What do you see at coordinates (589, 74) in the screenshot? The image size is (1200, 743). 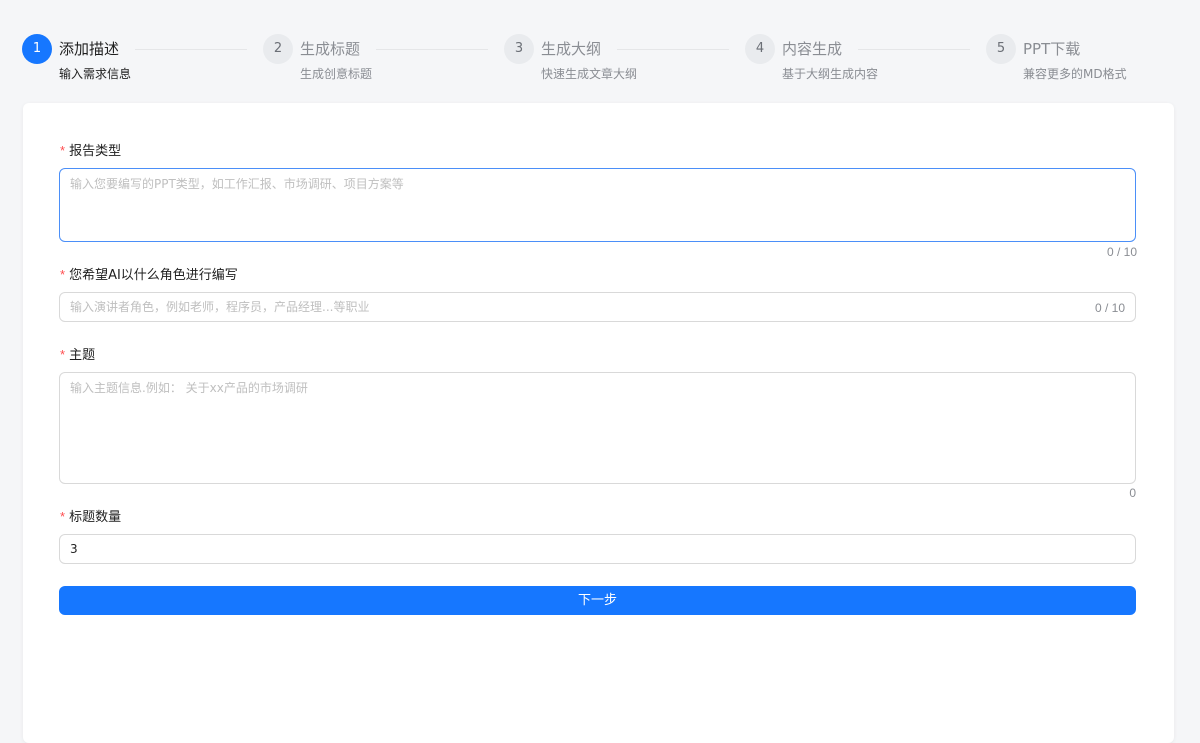 I see `step-description: 快速生成文章大纲` at bounding box center [589, 74].